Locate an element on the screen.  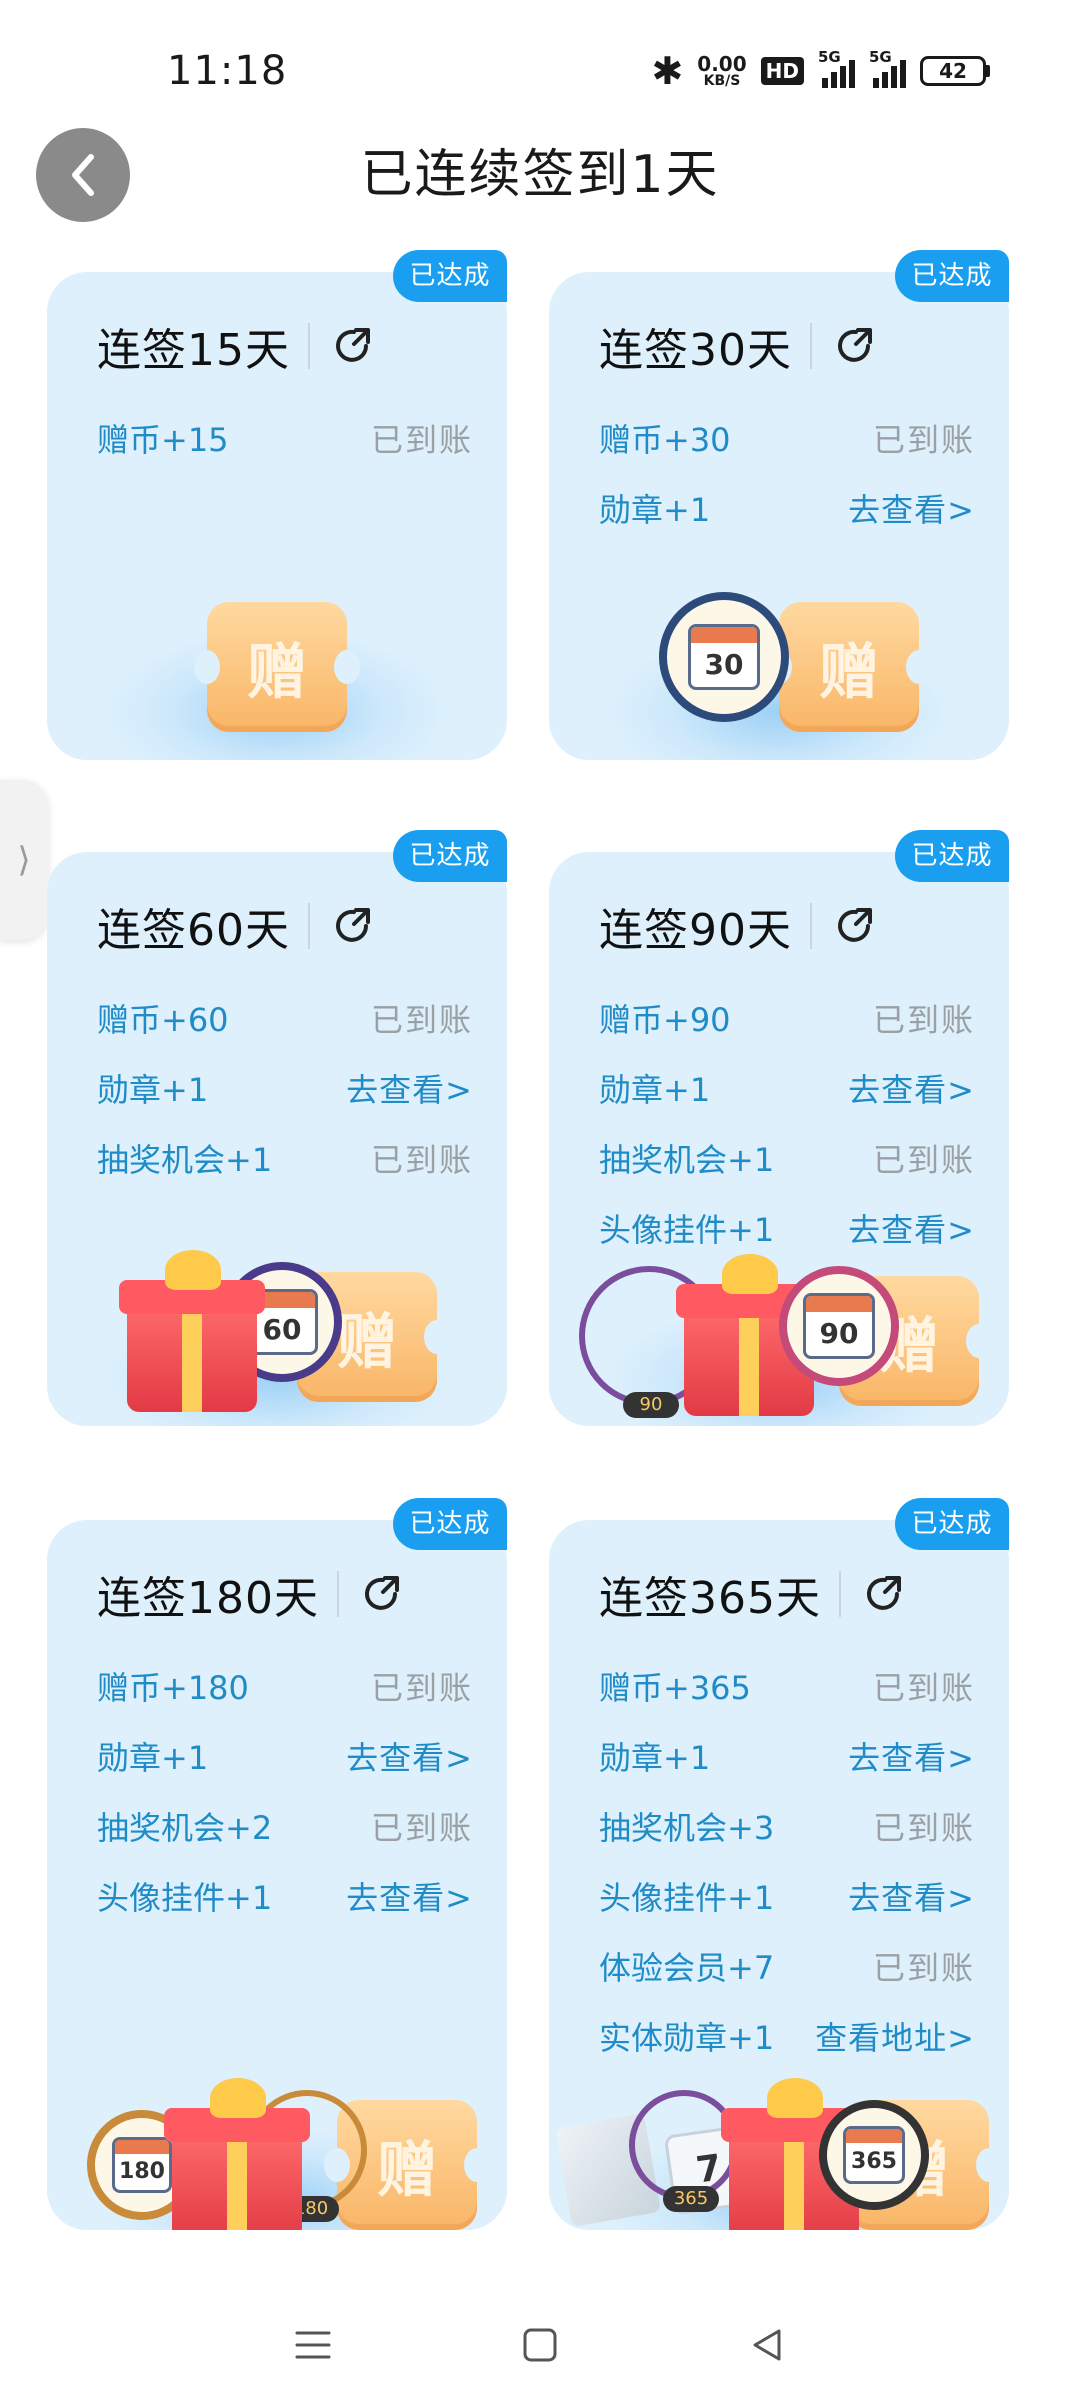
reward-row: 赠币+60 已到账 is located at coordinates (285, 1018).